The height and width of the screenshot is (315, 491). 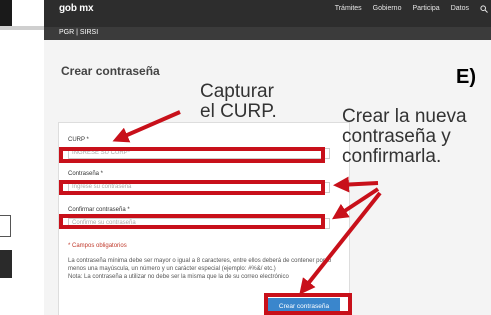 What do you see at coordinates (237, 91) in the screenshot?
I see `capture-curp-line-1: Capturar` at bounding box center [237, 91].